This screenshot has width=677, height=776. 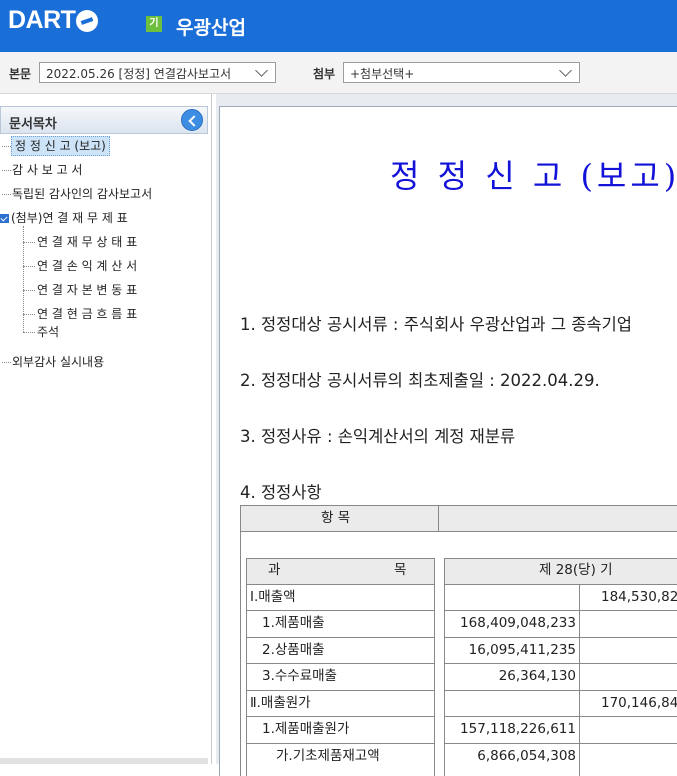 What do you see at coordinates (48, 332) in the screenshot?
I see `toc-item-notes: 주석` at bounding box center [48, 332].